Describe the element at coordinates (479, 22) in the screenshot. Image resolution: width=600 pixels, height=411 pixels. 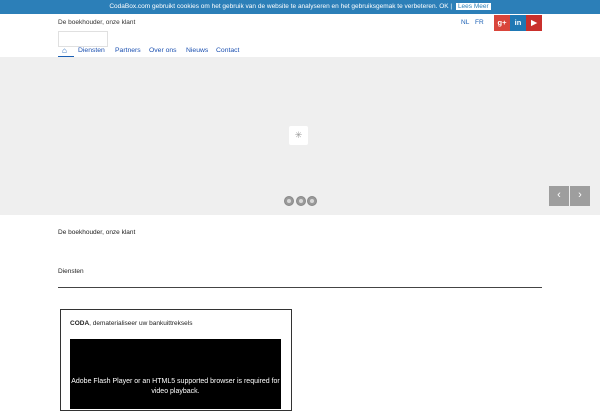
I see `language-fr: FR` at that location.